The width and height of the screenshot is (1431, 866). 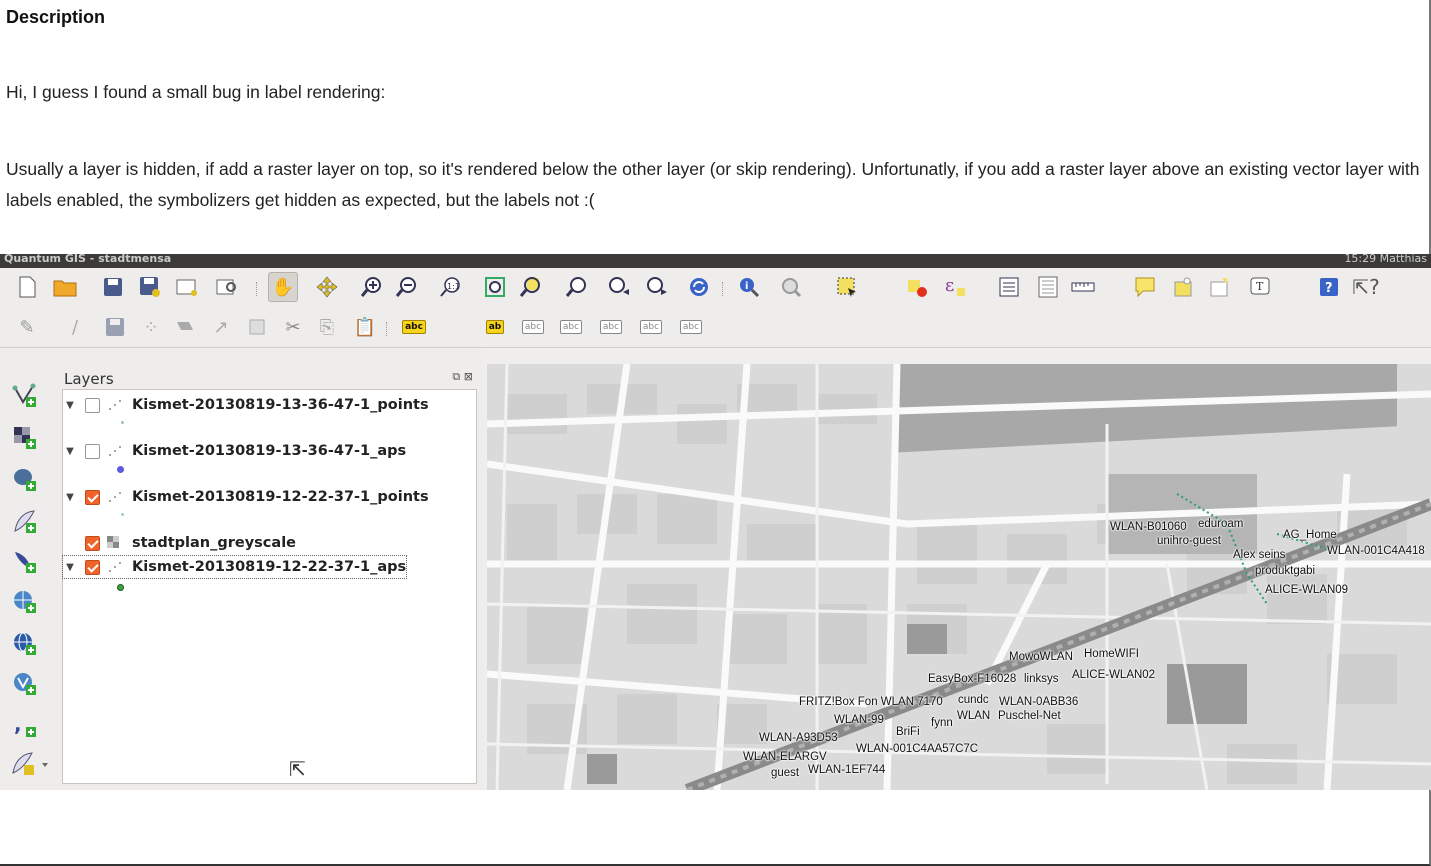 What do you see at coordinates (227, 287) in the screenshot?
I see `composer-manager-icon` at bounding box center [227, 287].